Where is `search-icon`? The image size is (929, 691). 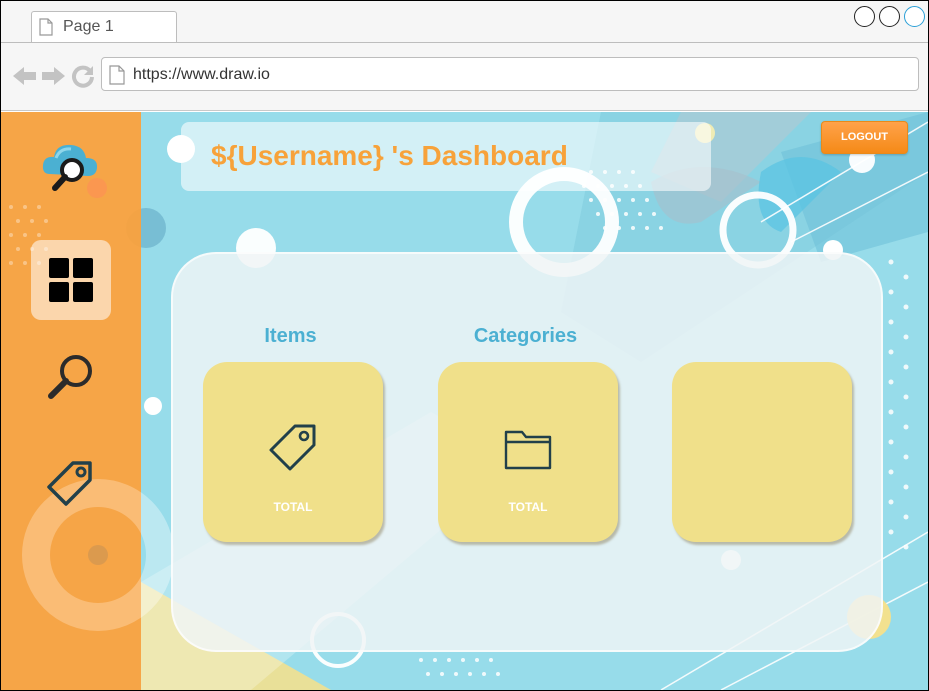
search-icon is located at coordinates (70, 377).